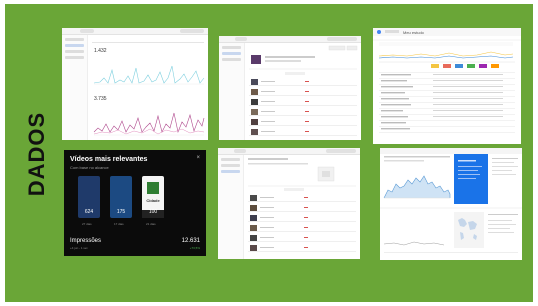 This screenshot has width=538, height=306. What do you see at coordinates (121, 197) in the screenshot?
I see `video-card-2: 175` at bounding box center [121, 197].